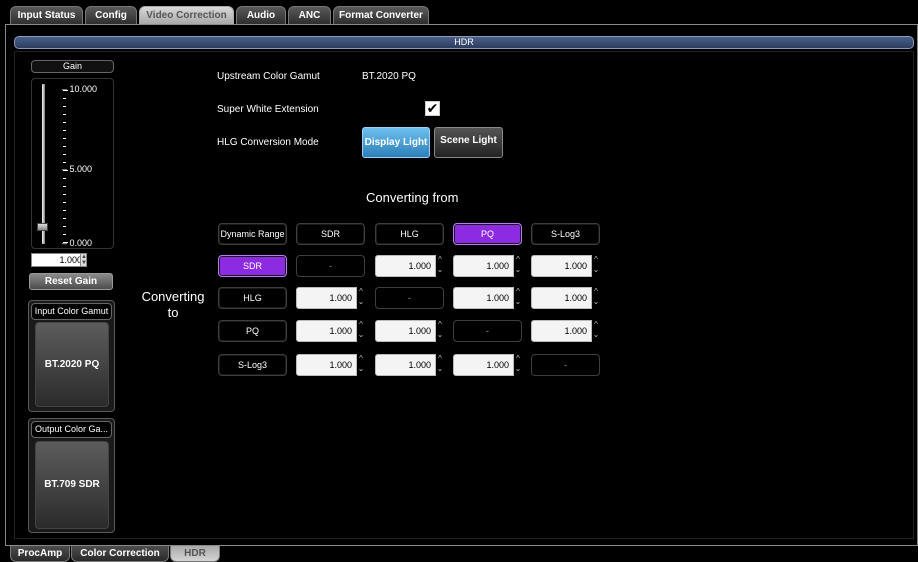 The image size is (918, 562). I want to click on scene-light-button: Scene Light, so click(468, 142).